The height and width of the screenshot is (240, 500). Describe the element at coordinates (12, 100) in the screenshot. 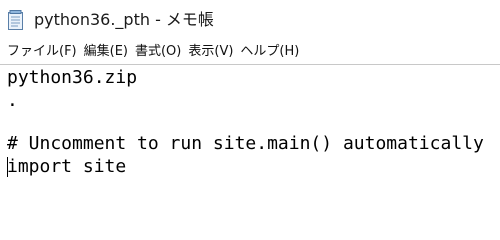

I see `editor-line-2: .` at that location.